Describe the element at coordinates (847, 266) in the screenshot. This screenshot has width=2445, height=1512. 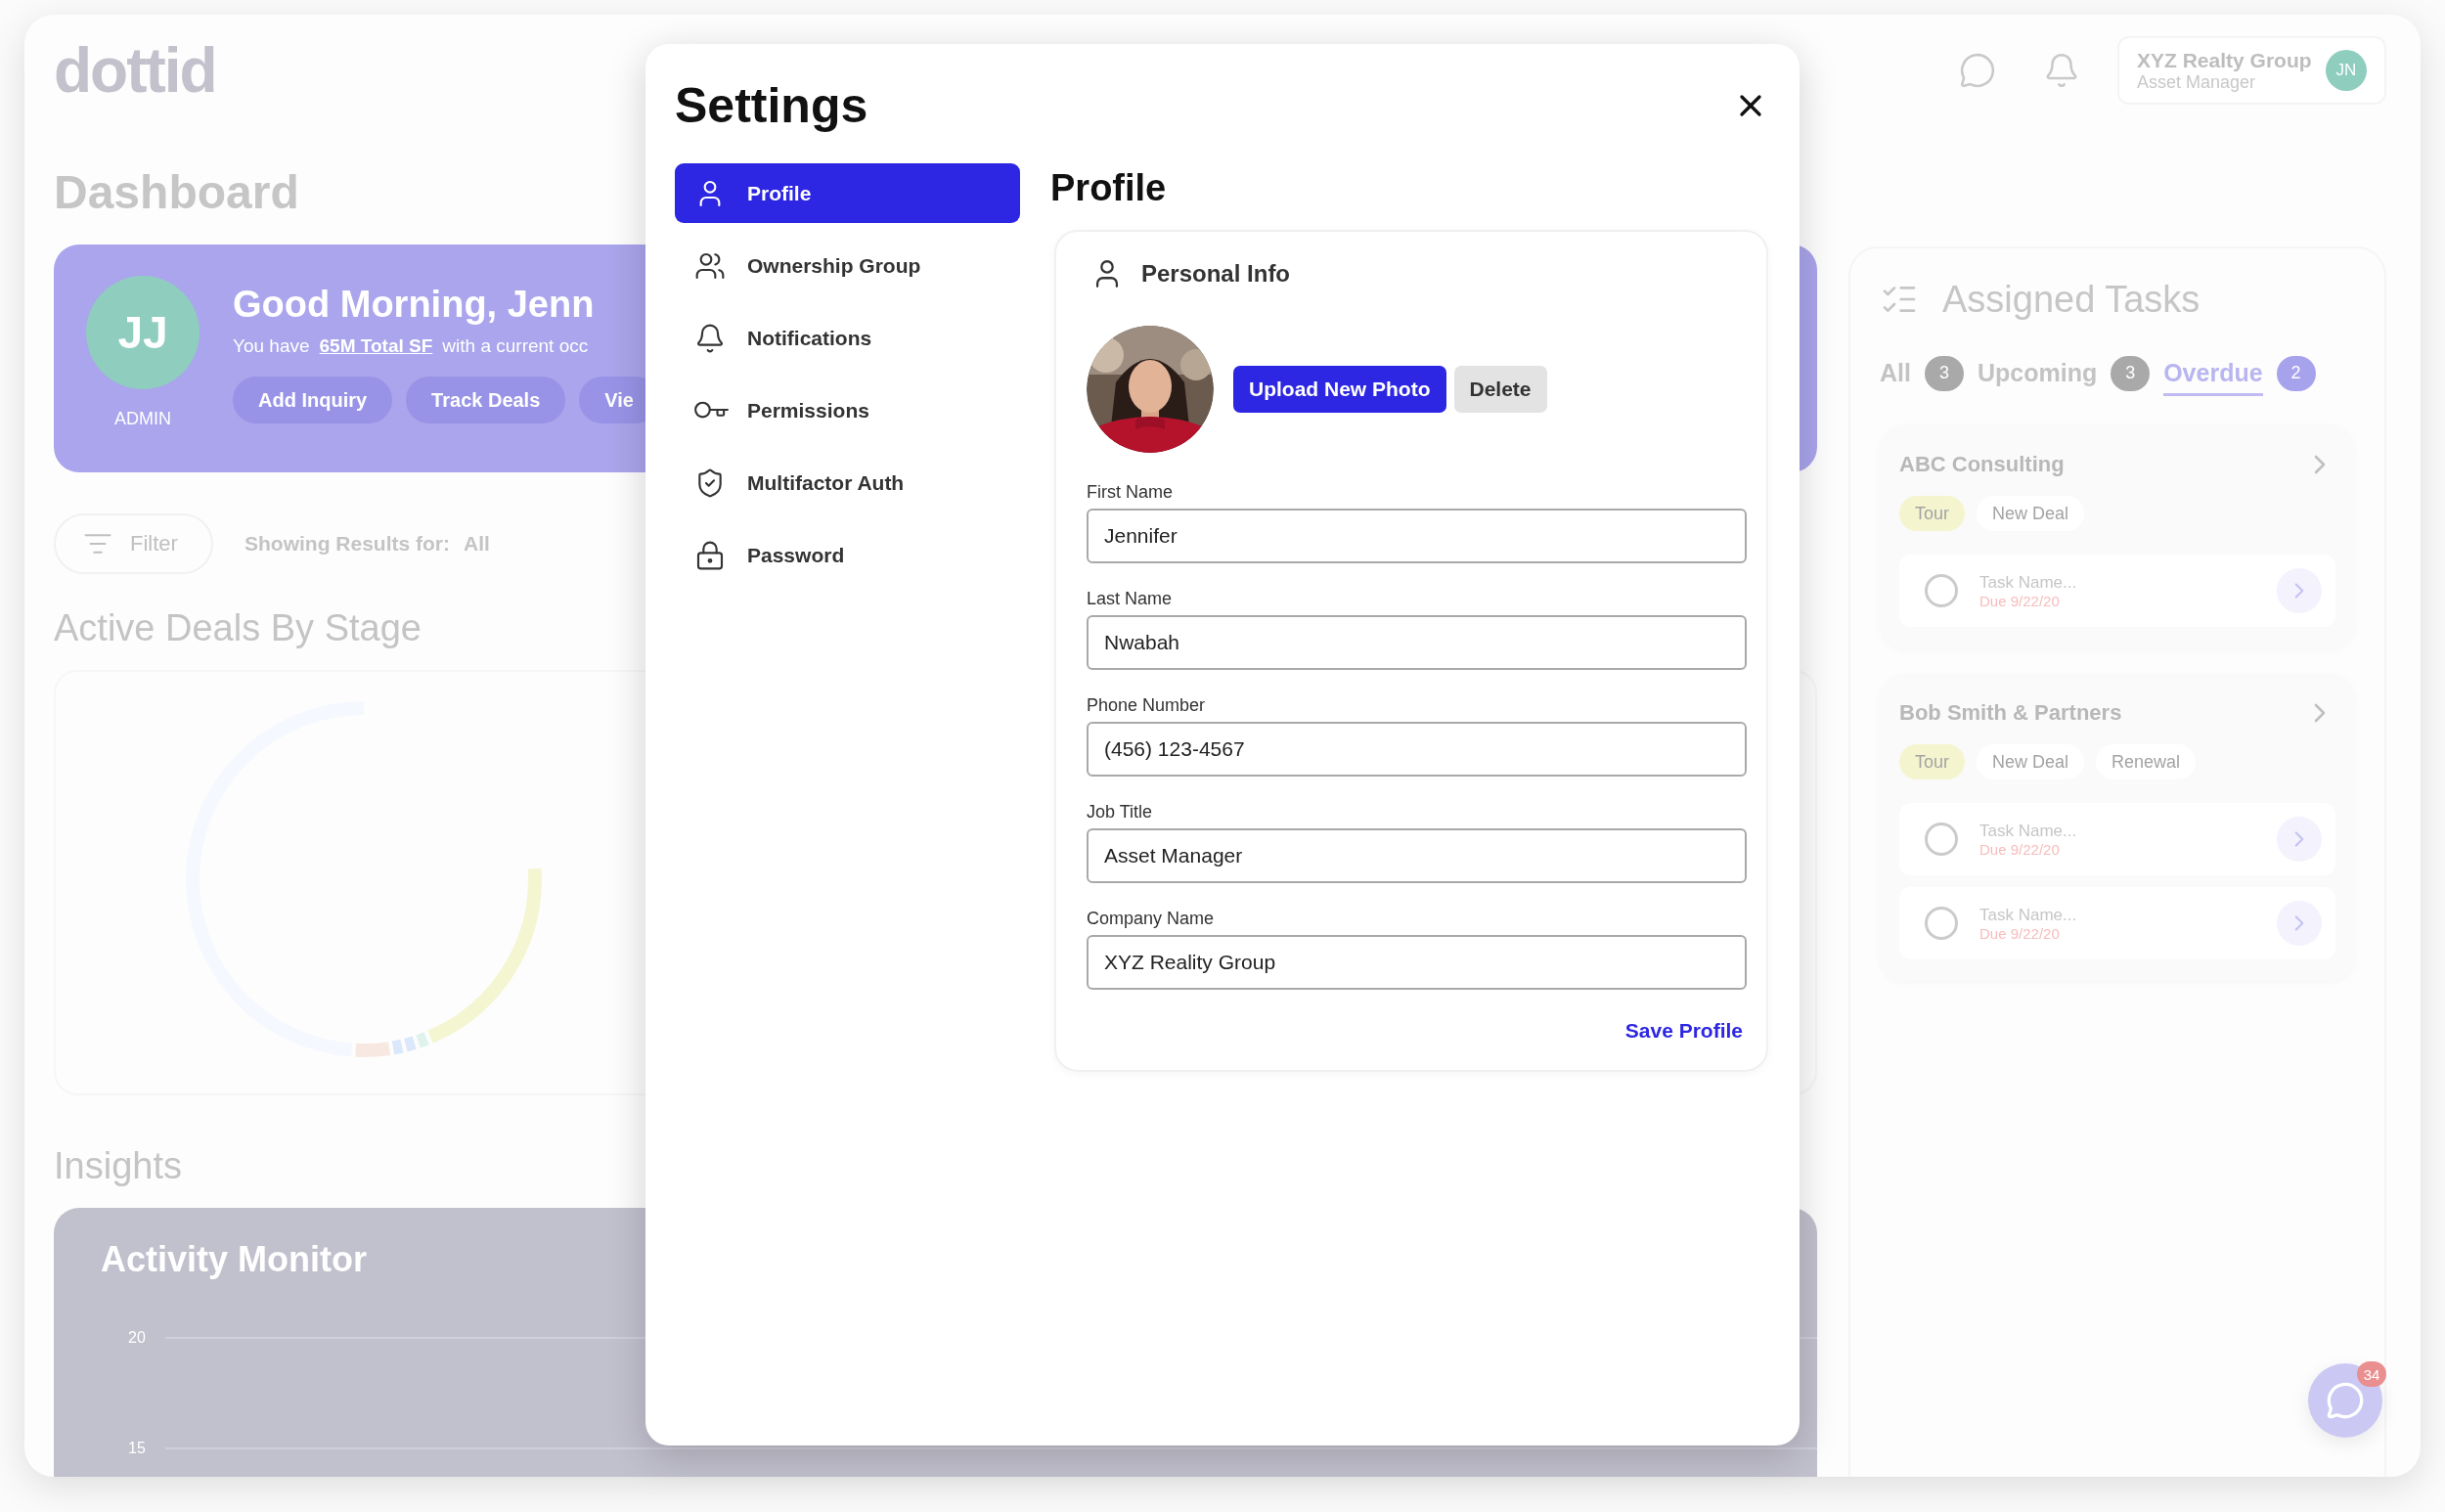
I see `settings-nav-item: Ownership Group` at that location.